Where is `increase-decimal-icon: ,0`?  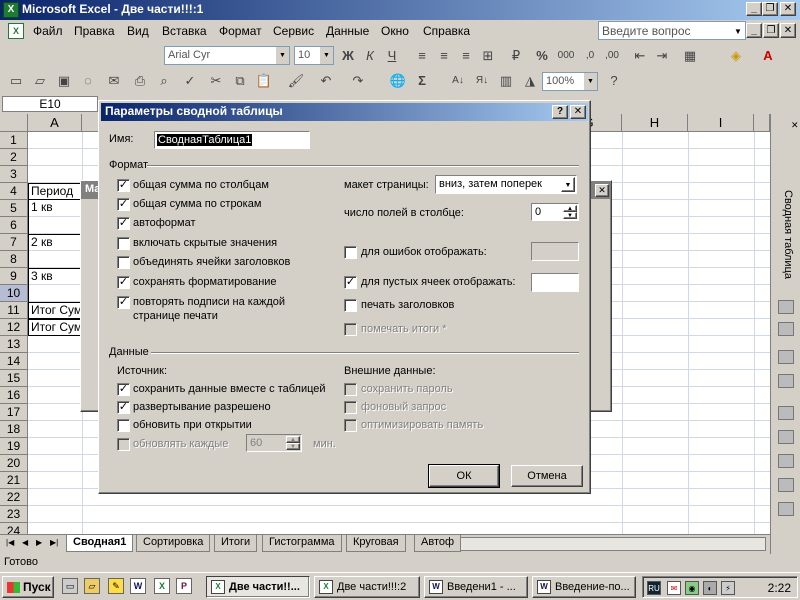 increase-decimal-icon: ,0 is located at coordinates (590, 56).